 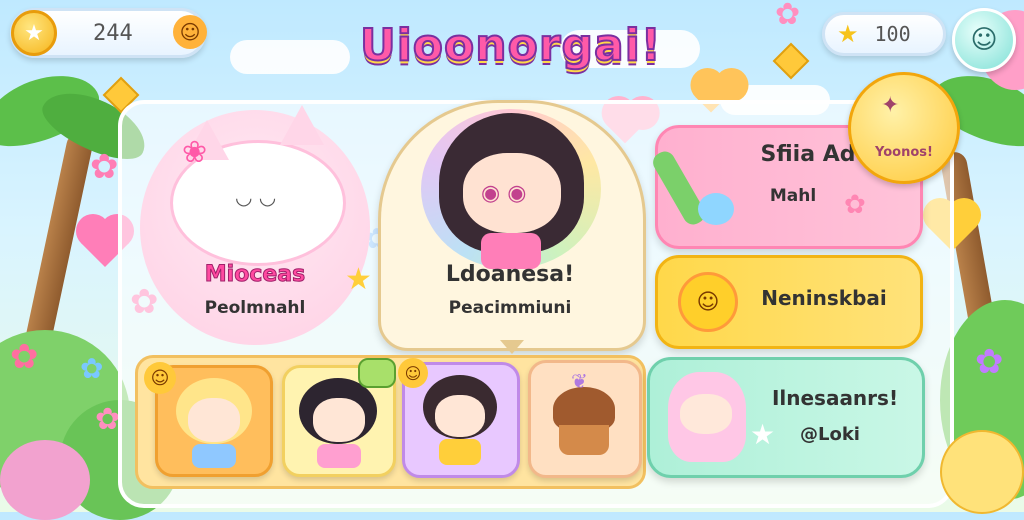 What do you see at coordinates (256, 197) in the screenshot?
I see `cat-eyes: ◡ ◡` at bounding box center [256, 197].